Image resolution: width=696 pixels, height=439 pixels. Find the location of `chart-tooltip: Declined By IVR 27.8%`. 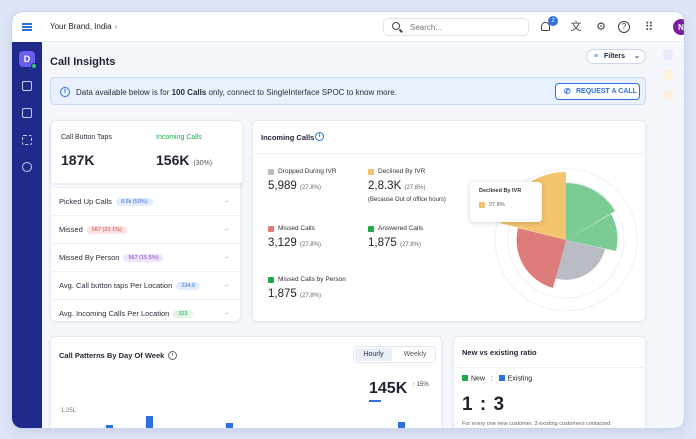

chart-tooltip: Declined By IVR 27.8% is located at coordinates (506, 202).